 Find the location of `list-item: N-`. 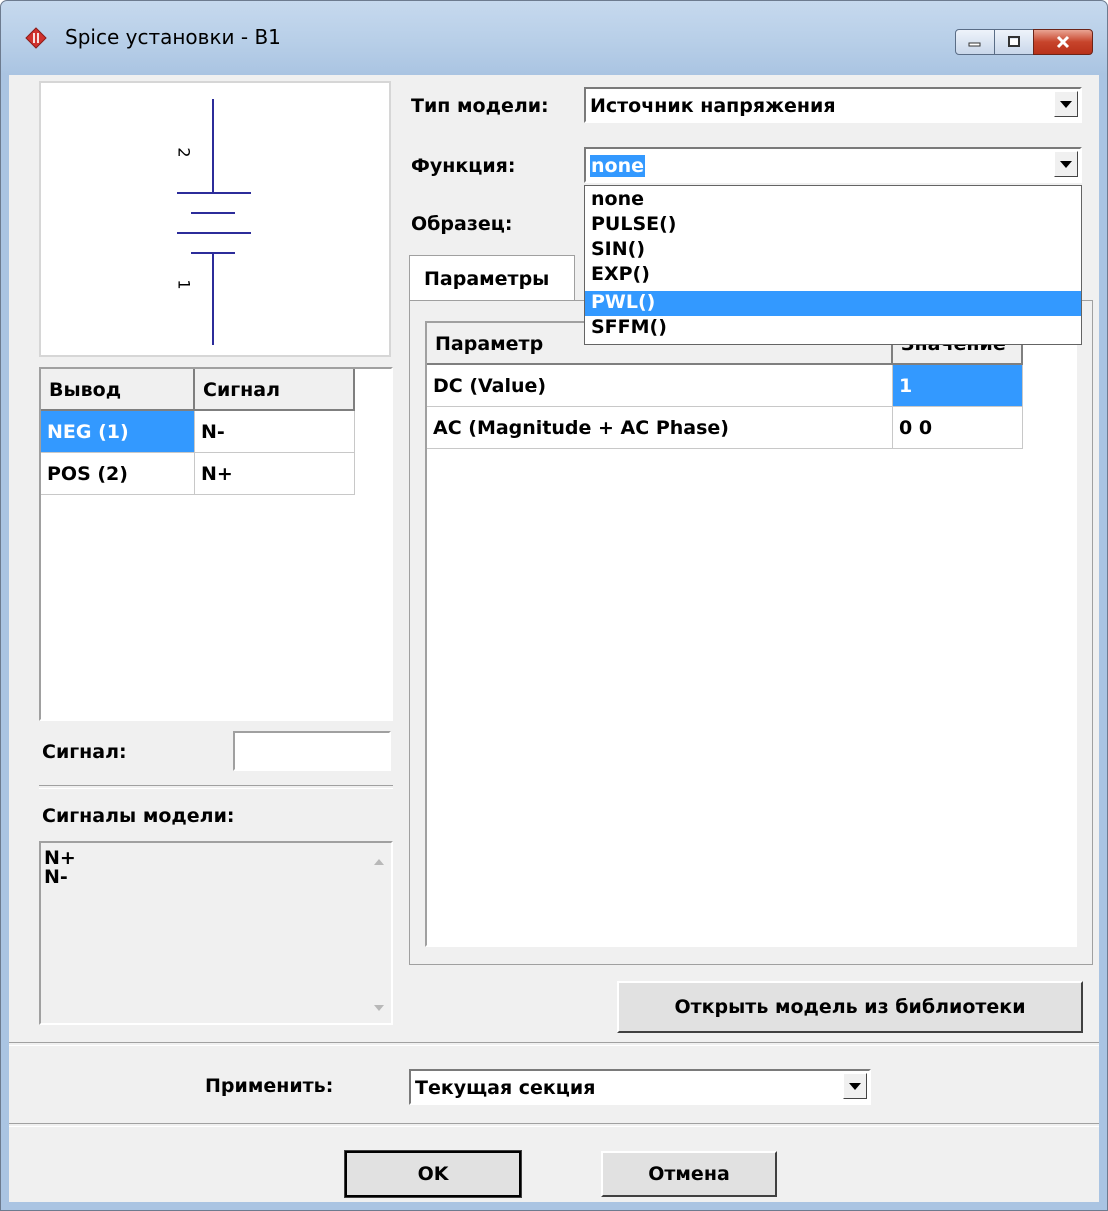

list-item: N- is located at coordinates (56, 877).